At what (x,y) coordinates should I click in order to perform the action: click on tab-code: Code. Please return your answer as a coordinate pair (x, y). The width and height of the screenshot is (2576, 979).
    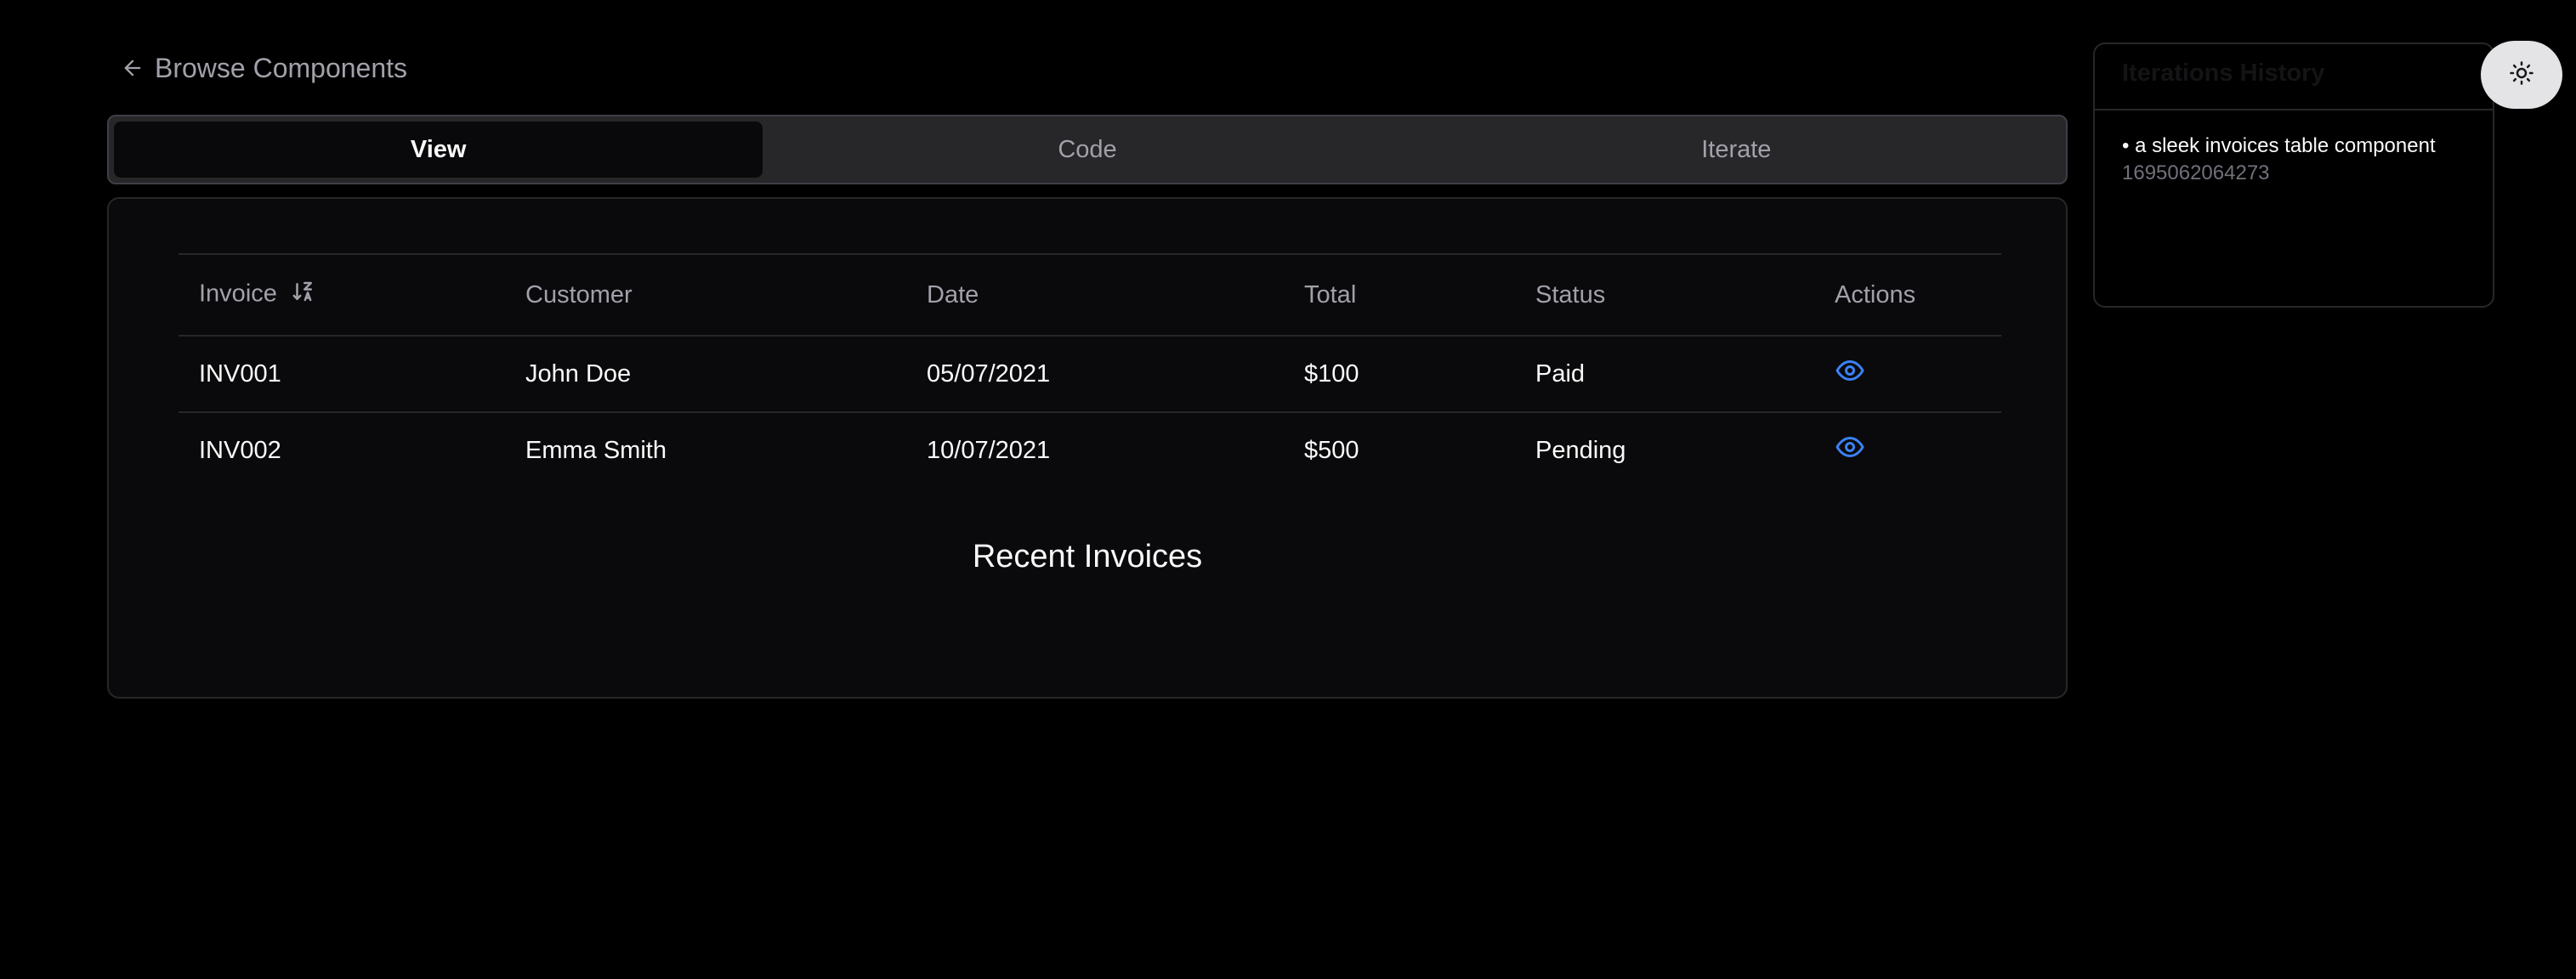
    Looking at the image, I should click on (1087, 150).